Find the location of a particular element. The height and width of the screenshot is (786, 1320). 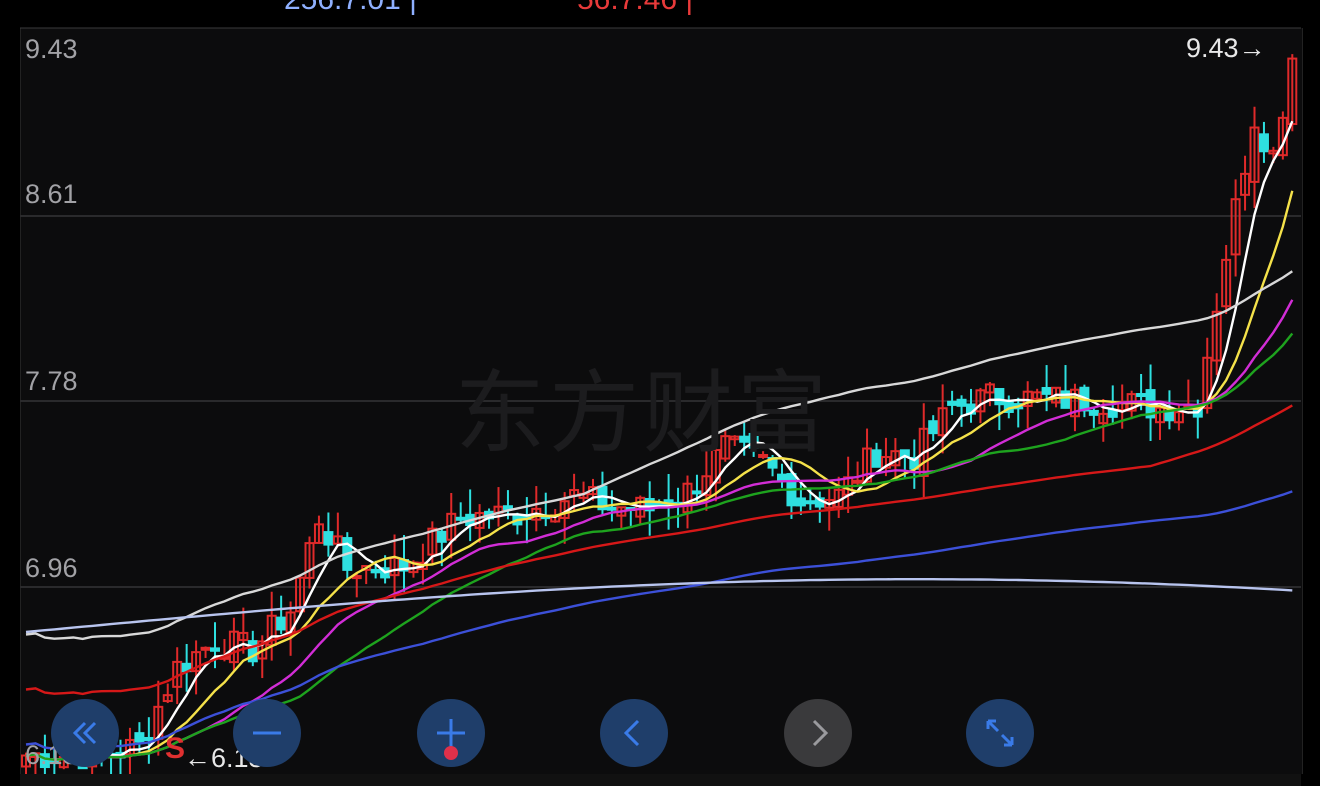

expand-icon is located at coordinates (1000, 733).